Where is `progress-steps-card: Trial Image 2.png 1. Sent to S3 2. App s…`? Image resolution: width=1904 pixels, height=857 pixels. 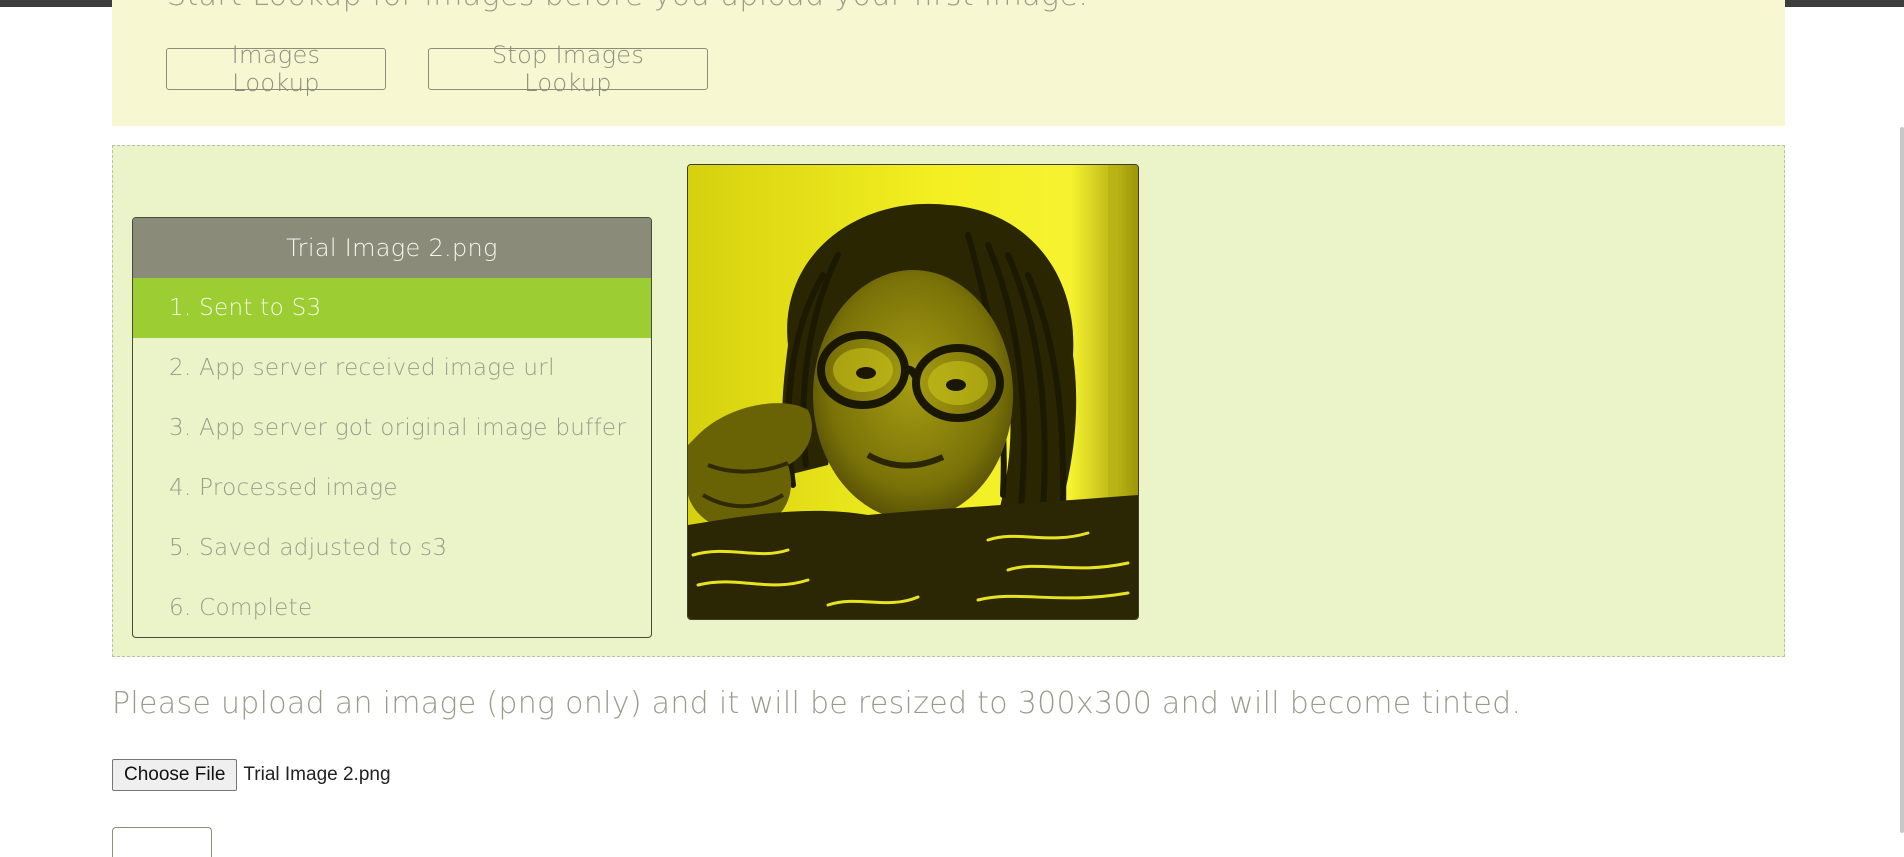 progress-steps-card: Trial Image 2.png 1. Sent to S3 2. App s… is located at coordinates (392, 427).